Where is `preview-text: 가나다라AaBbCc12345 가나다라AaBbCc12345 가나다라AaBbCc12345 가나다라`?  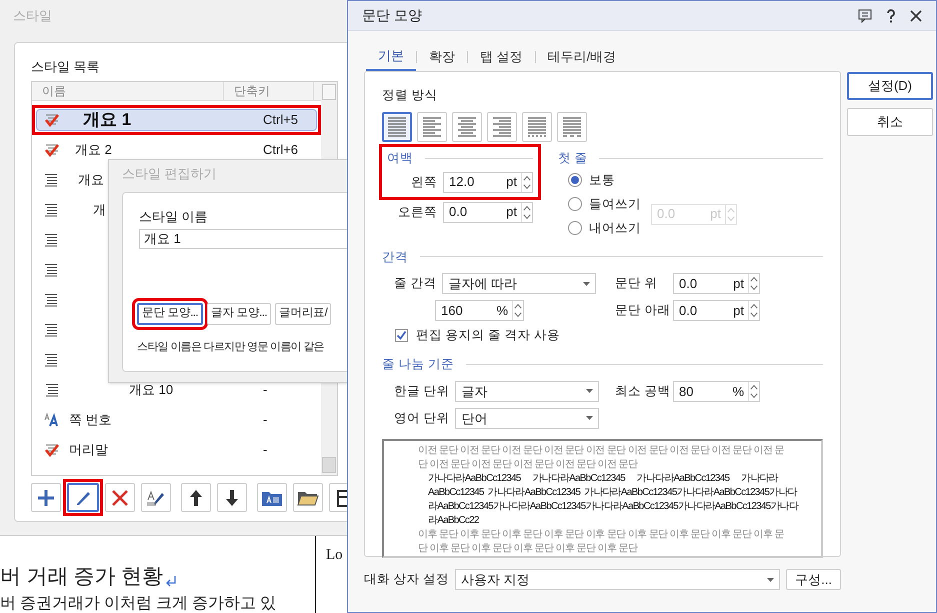 preview-text: 가나다라AaBbCc12345 가나다라AaBbCc12345 가나다라AaBbCc12345 가나다라 is located at coordinates (603, 479).